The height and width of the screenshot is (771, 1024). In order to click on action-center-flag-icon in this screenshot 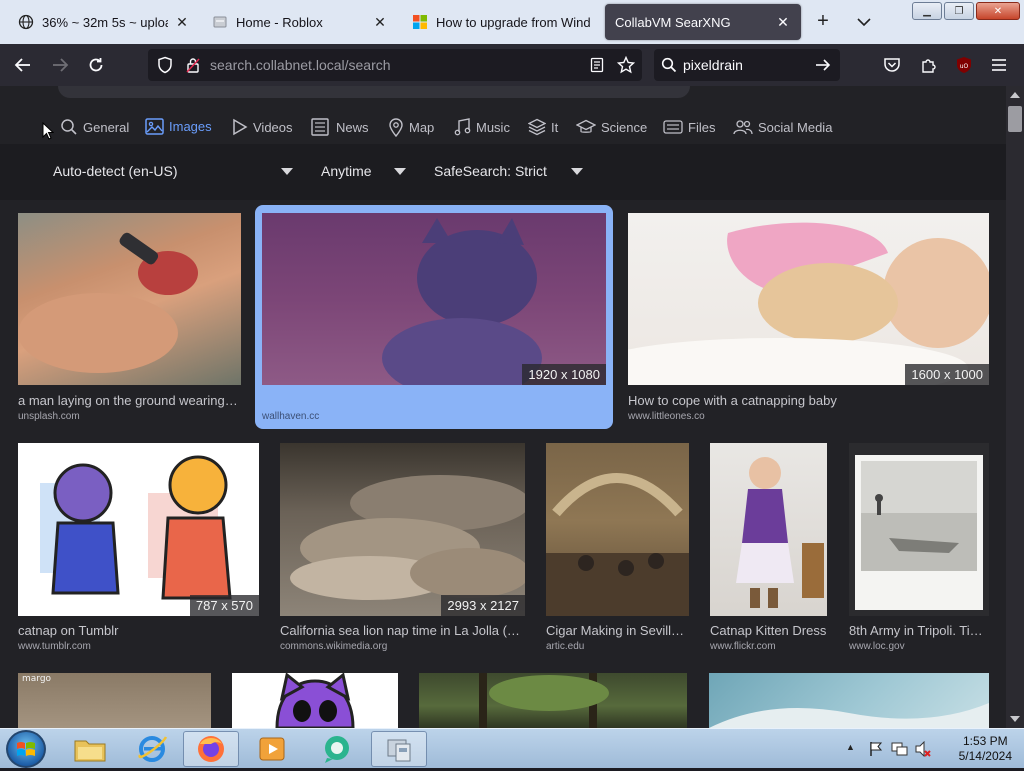, I will do `click(876, 749)`.